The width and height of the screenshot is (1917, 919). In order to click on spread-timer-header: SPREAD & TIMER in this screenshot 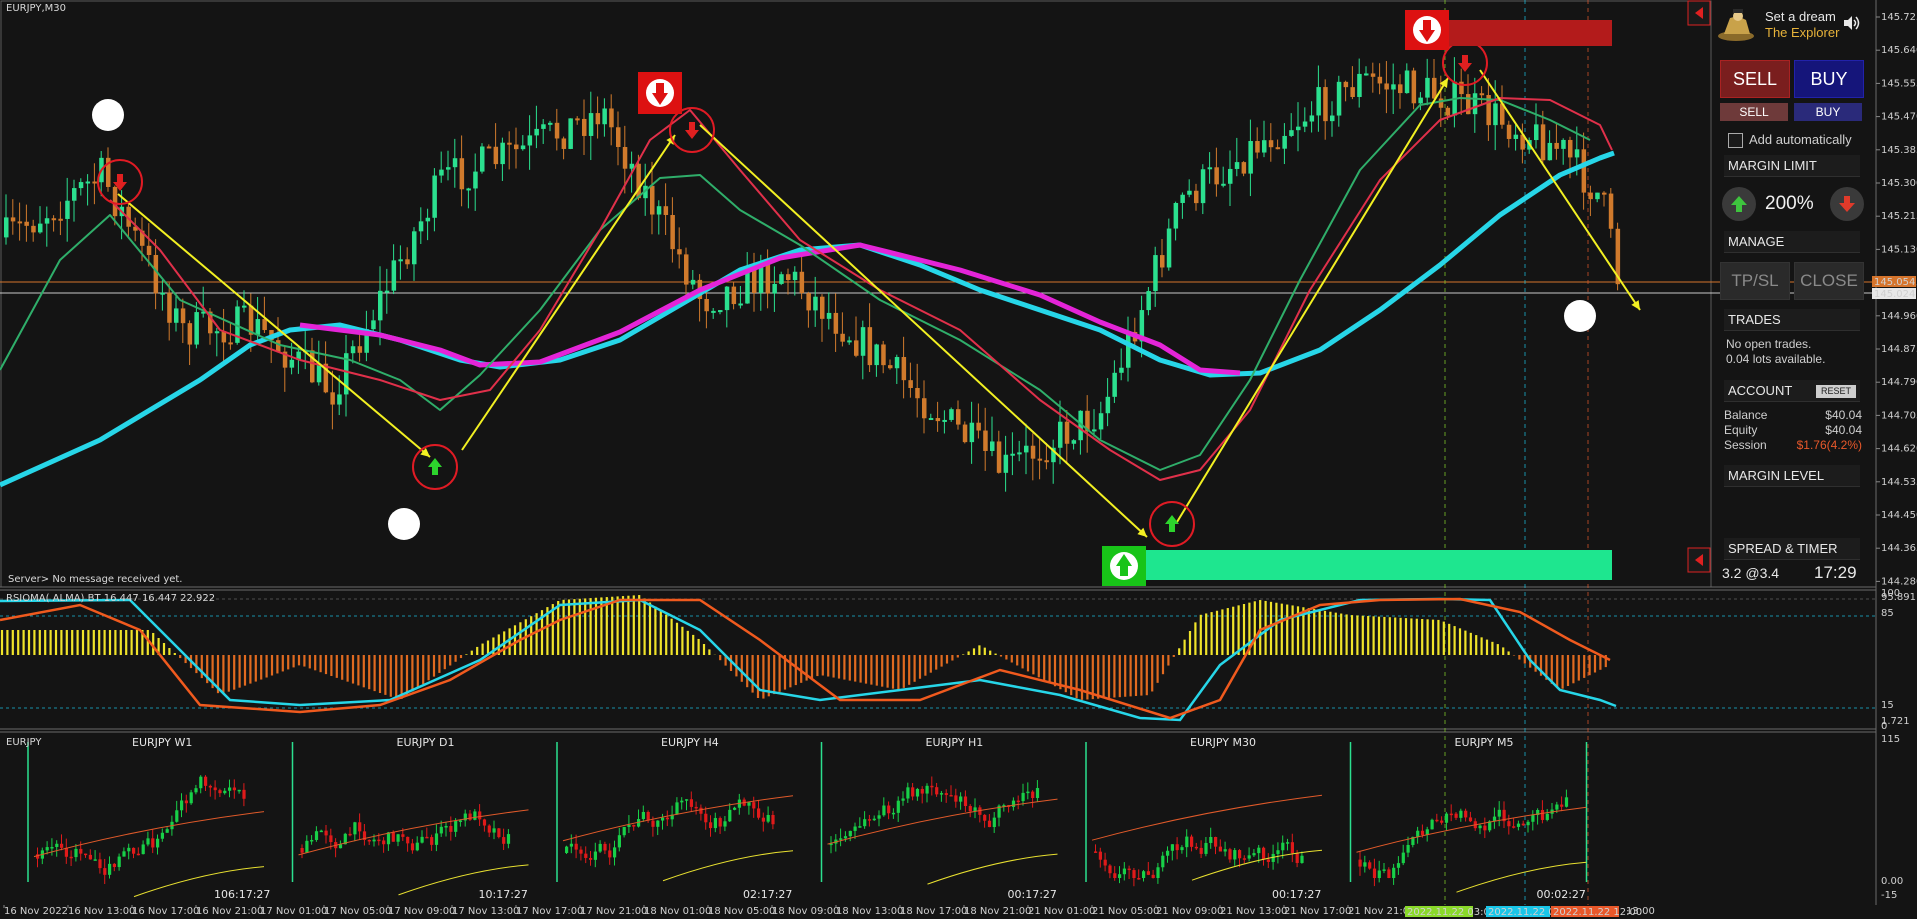, I will do `click(1792, 549)`.